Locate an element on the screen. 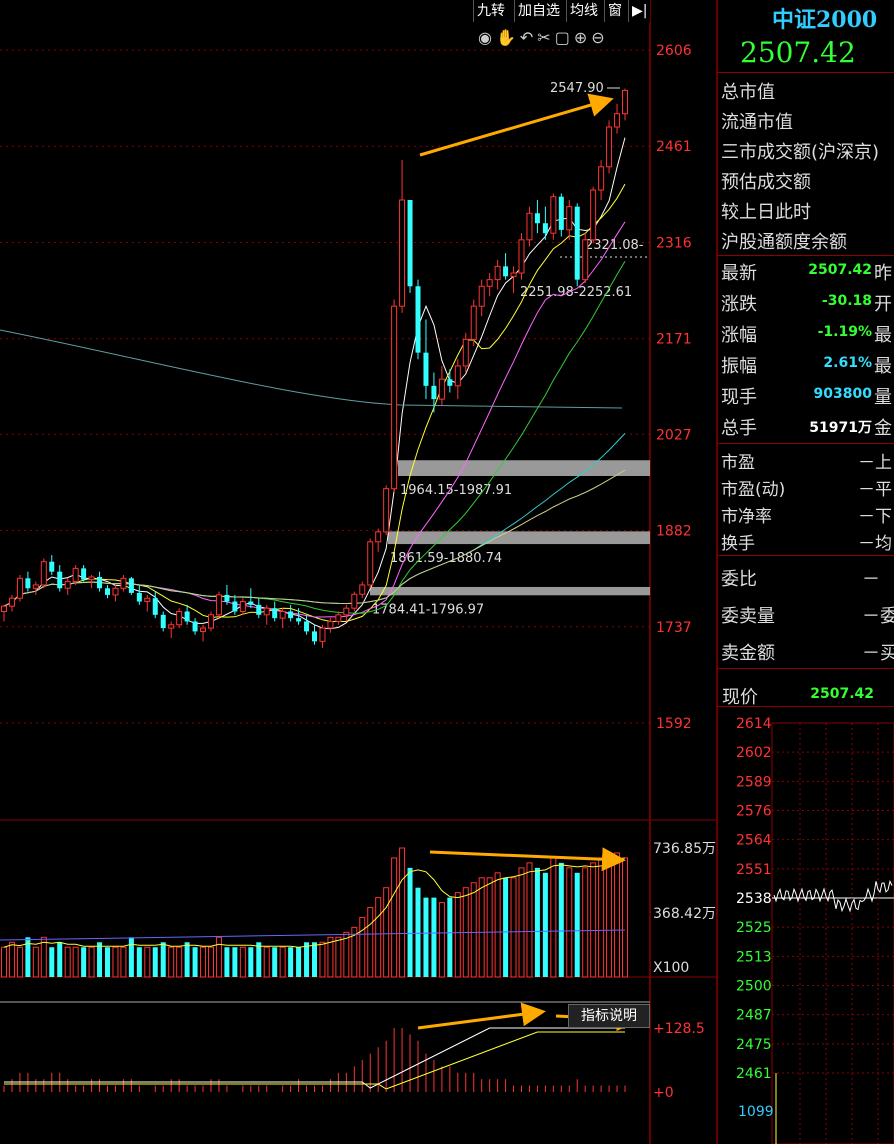  index-price: 2507.42 is located at coordinates (798, 52).